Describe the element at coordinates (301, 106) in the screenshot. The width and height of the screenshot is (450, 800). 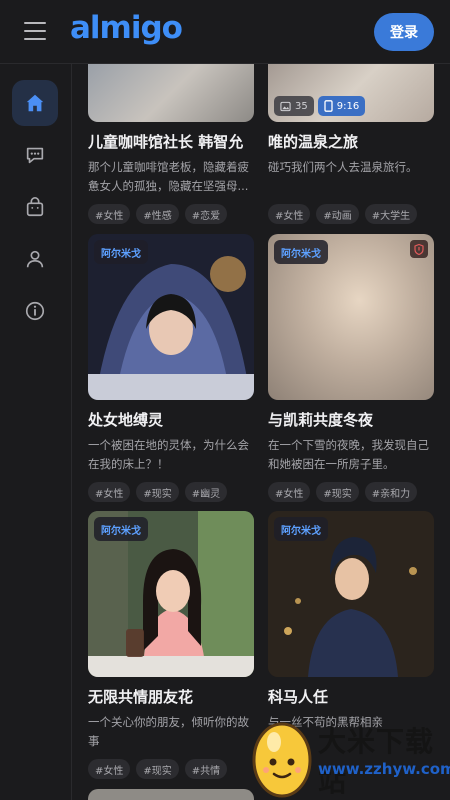
I see `image-count: 35` at that location.